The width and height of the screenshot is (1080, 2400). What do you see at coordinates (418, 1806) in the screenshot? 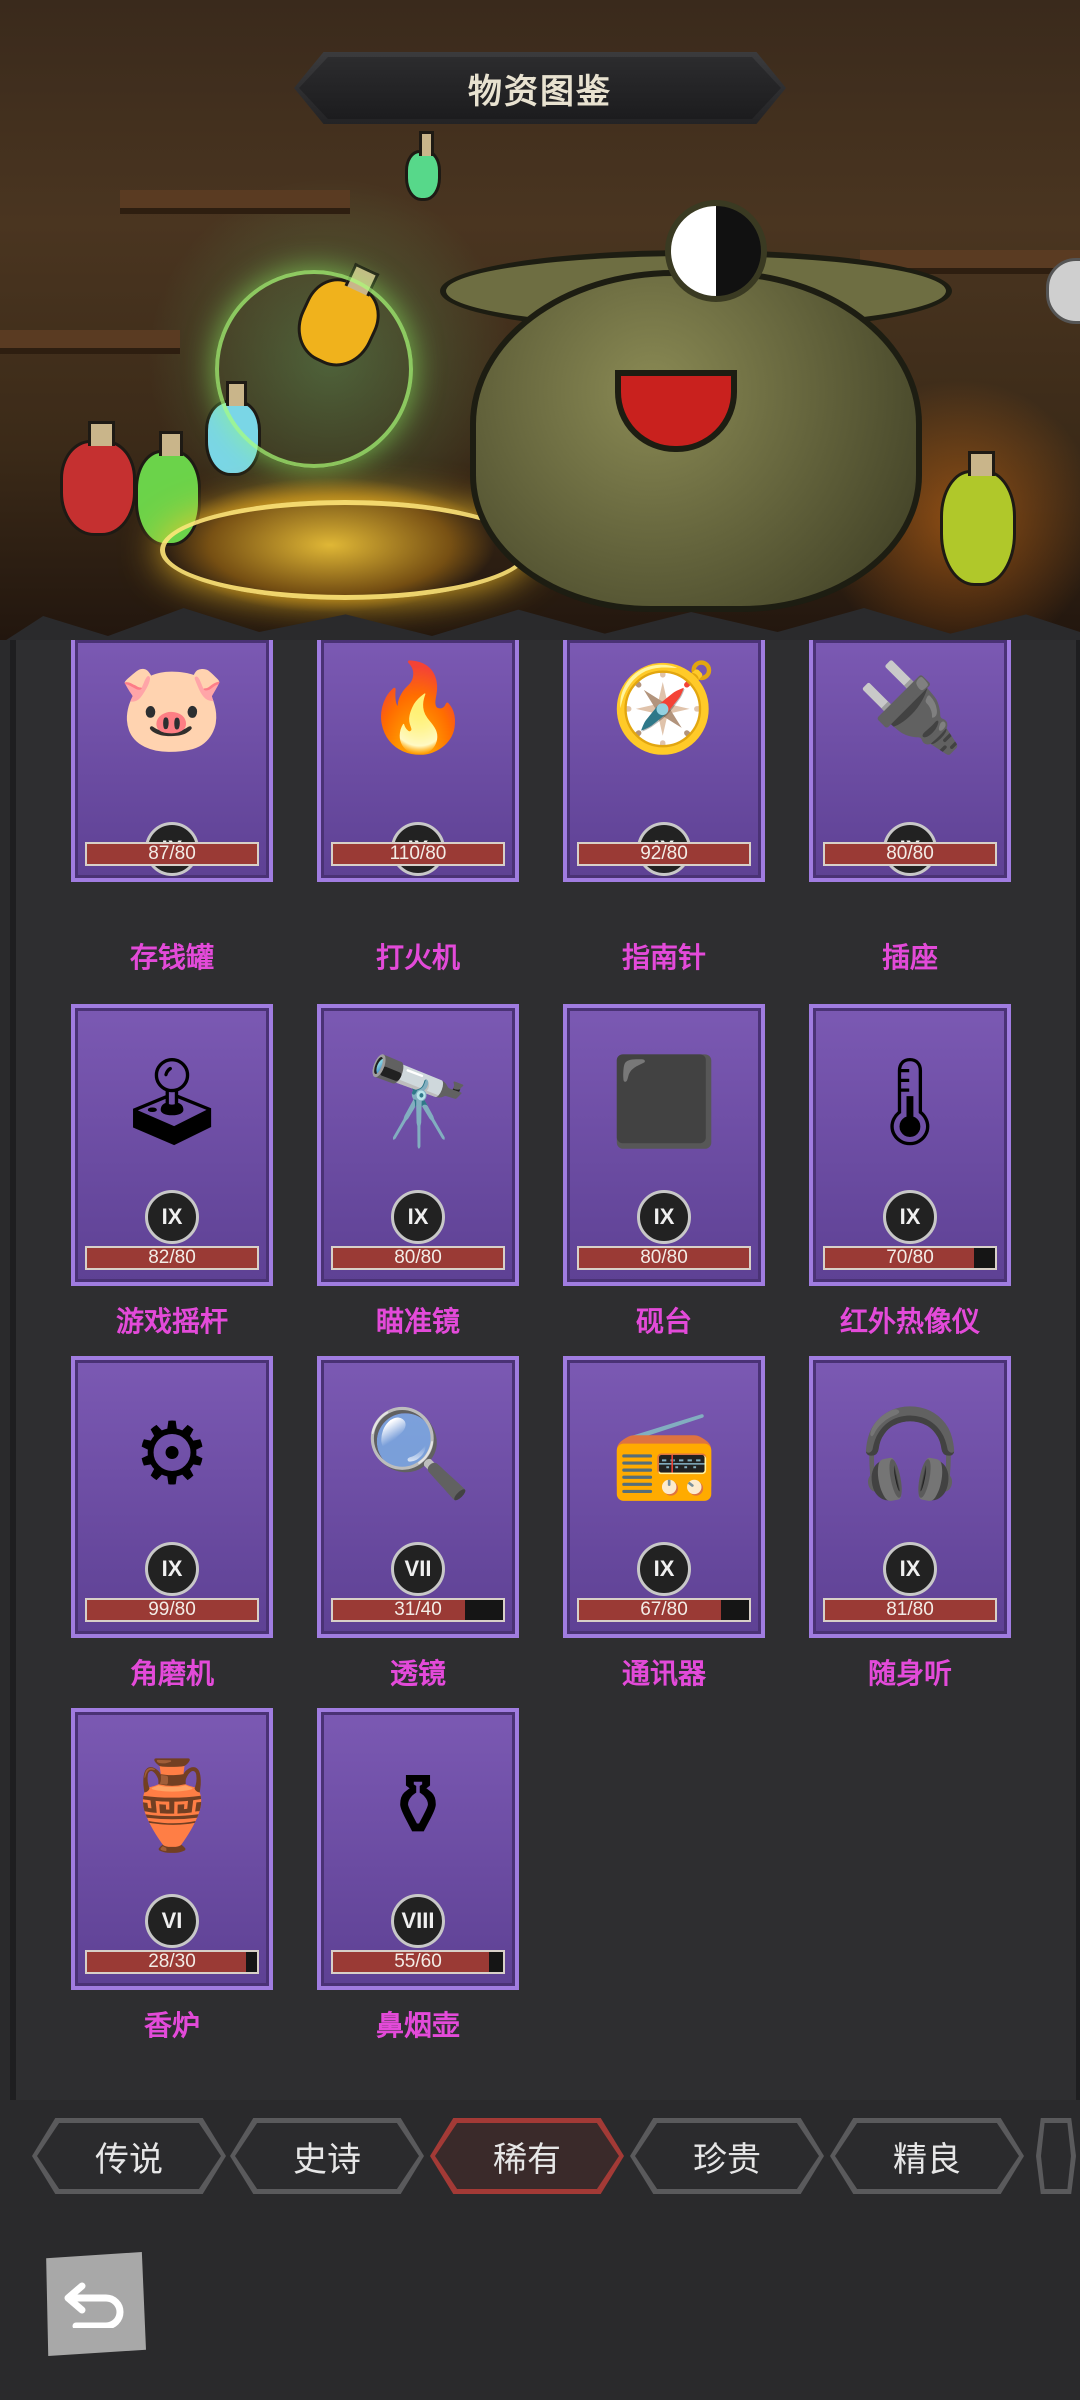
I see `snuff-bottle-icon: ⚱` at bounding box center [418, 1806].